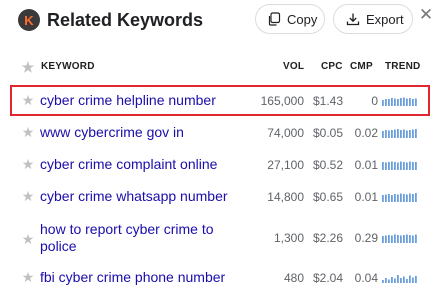  Describe the element at coordinates (332, 66) in the screenshot. I see `column-header-cpc: CPC` at that location.